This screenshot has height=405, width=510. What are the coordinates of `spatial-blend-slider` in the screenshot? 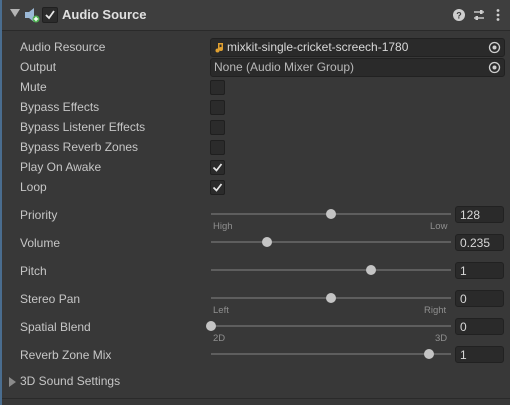 It's located at (328, 326).